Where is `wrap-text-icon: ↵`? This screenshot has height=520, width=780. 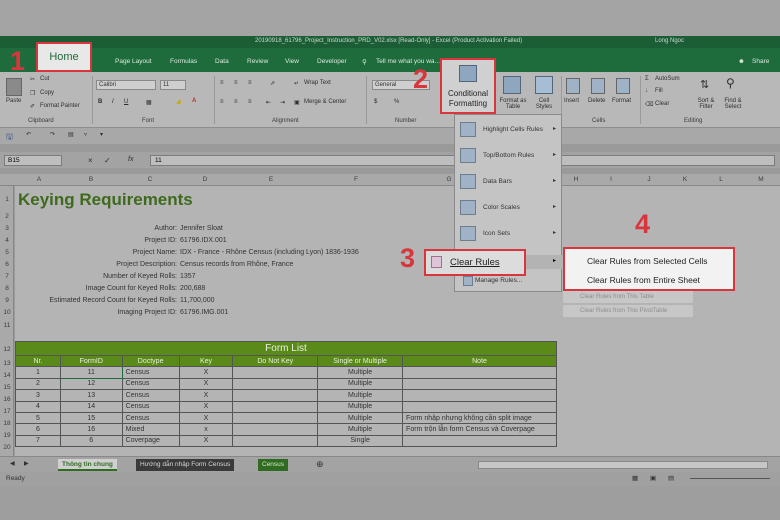 wrap-text-icon: ↵ is located at coordinates (296, 83).